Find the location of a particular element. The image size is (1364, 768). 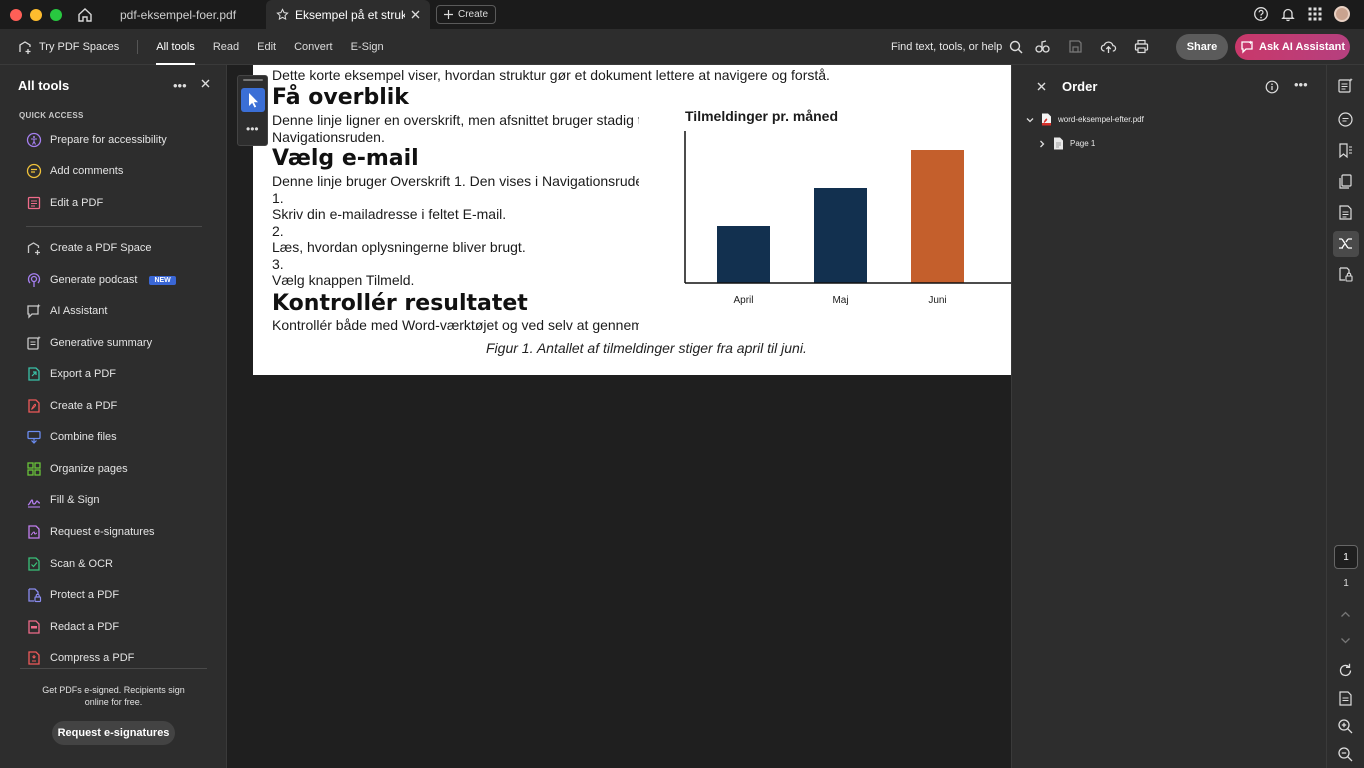

tool-label: Request e-signatures is located at coordinates (102, 532).